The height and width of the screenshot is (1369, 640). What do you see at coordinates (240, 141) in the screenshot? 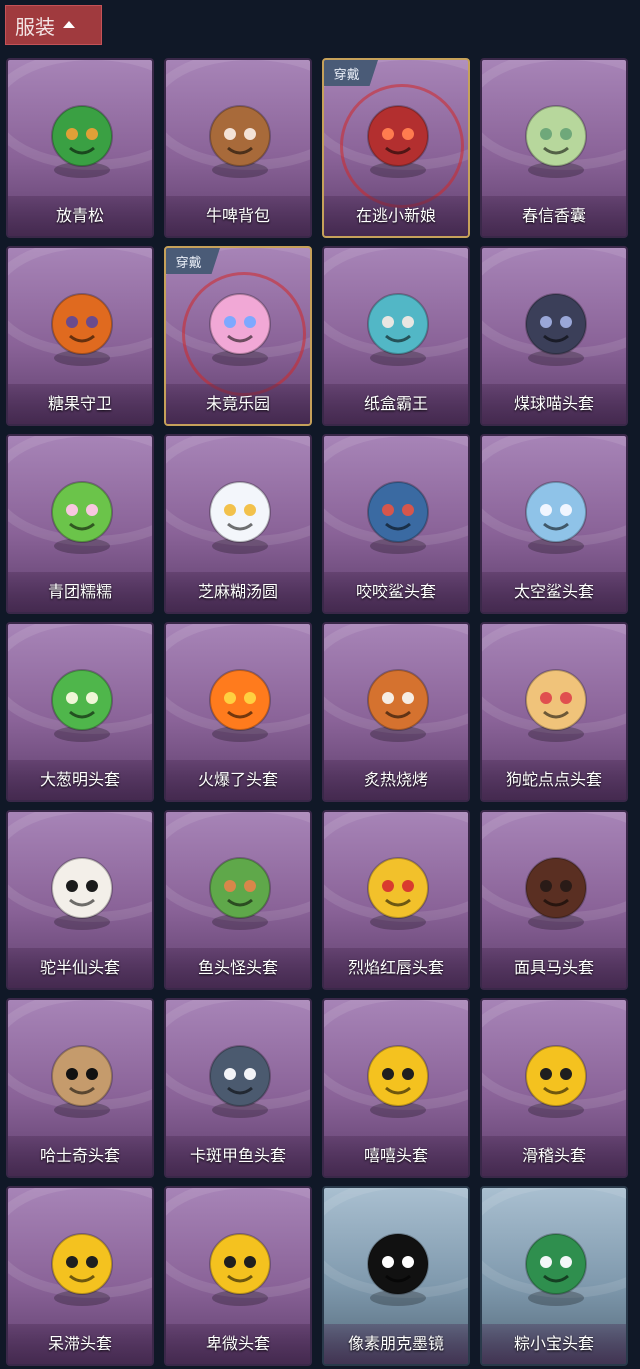
I see `beer-barrel-cow-icon` at bounding box center [240, 141].